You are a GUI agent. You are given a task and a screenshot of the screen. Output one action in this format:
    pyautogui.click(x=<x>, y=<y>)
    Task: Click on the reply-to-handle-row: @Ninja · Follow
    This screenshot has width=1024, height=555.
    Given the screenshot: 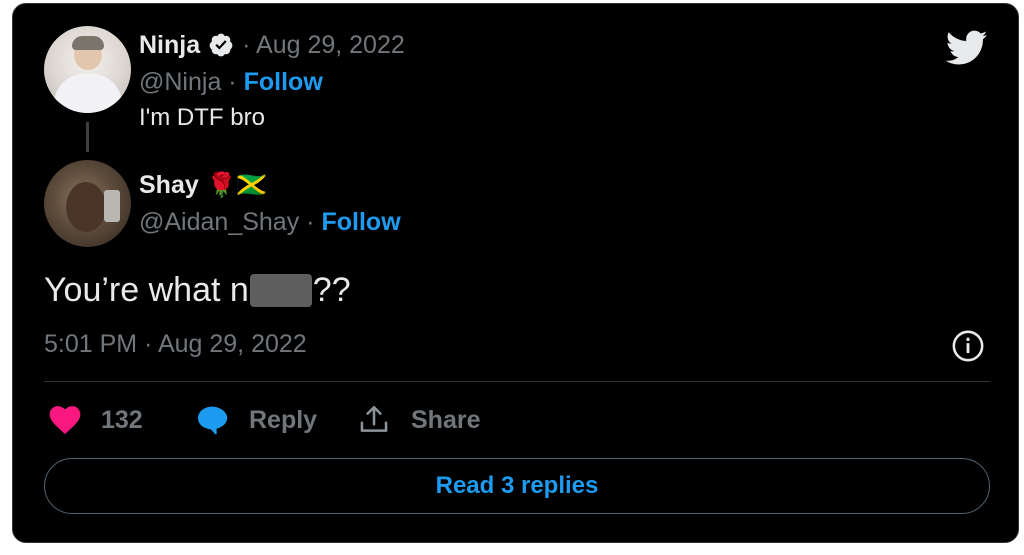 What is the action you would take?
    pyautogui.click(x=231, y=82)
    